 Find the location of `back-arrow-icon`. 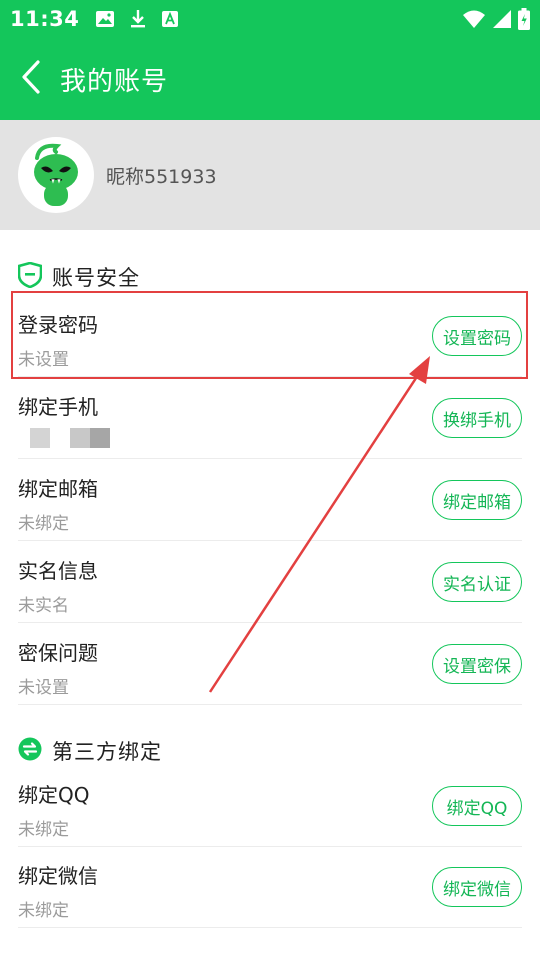

back-arrow-icon is located at coordinates (31, 79).